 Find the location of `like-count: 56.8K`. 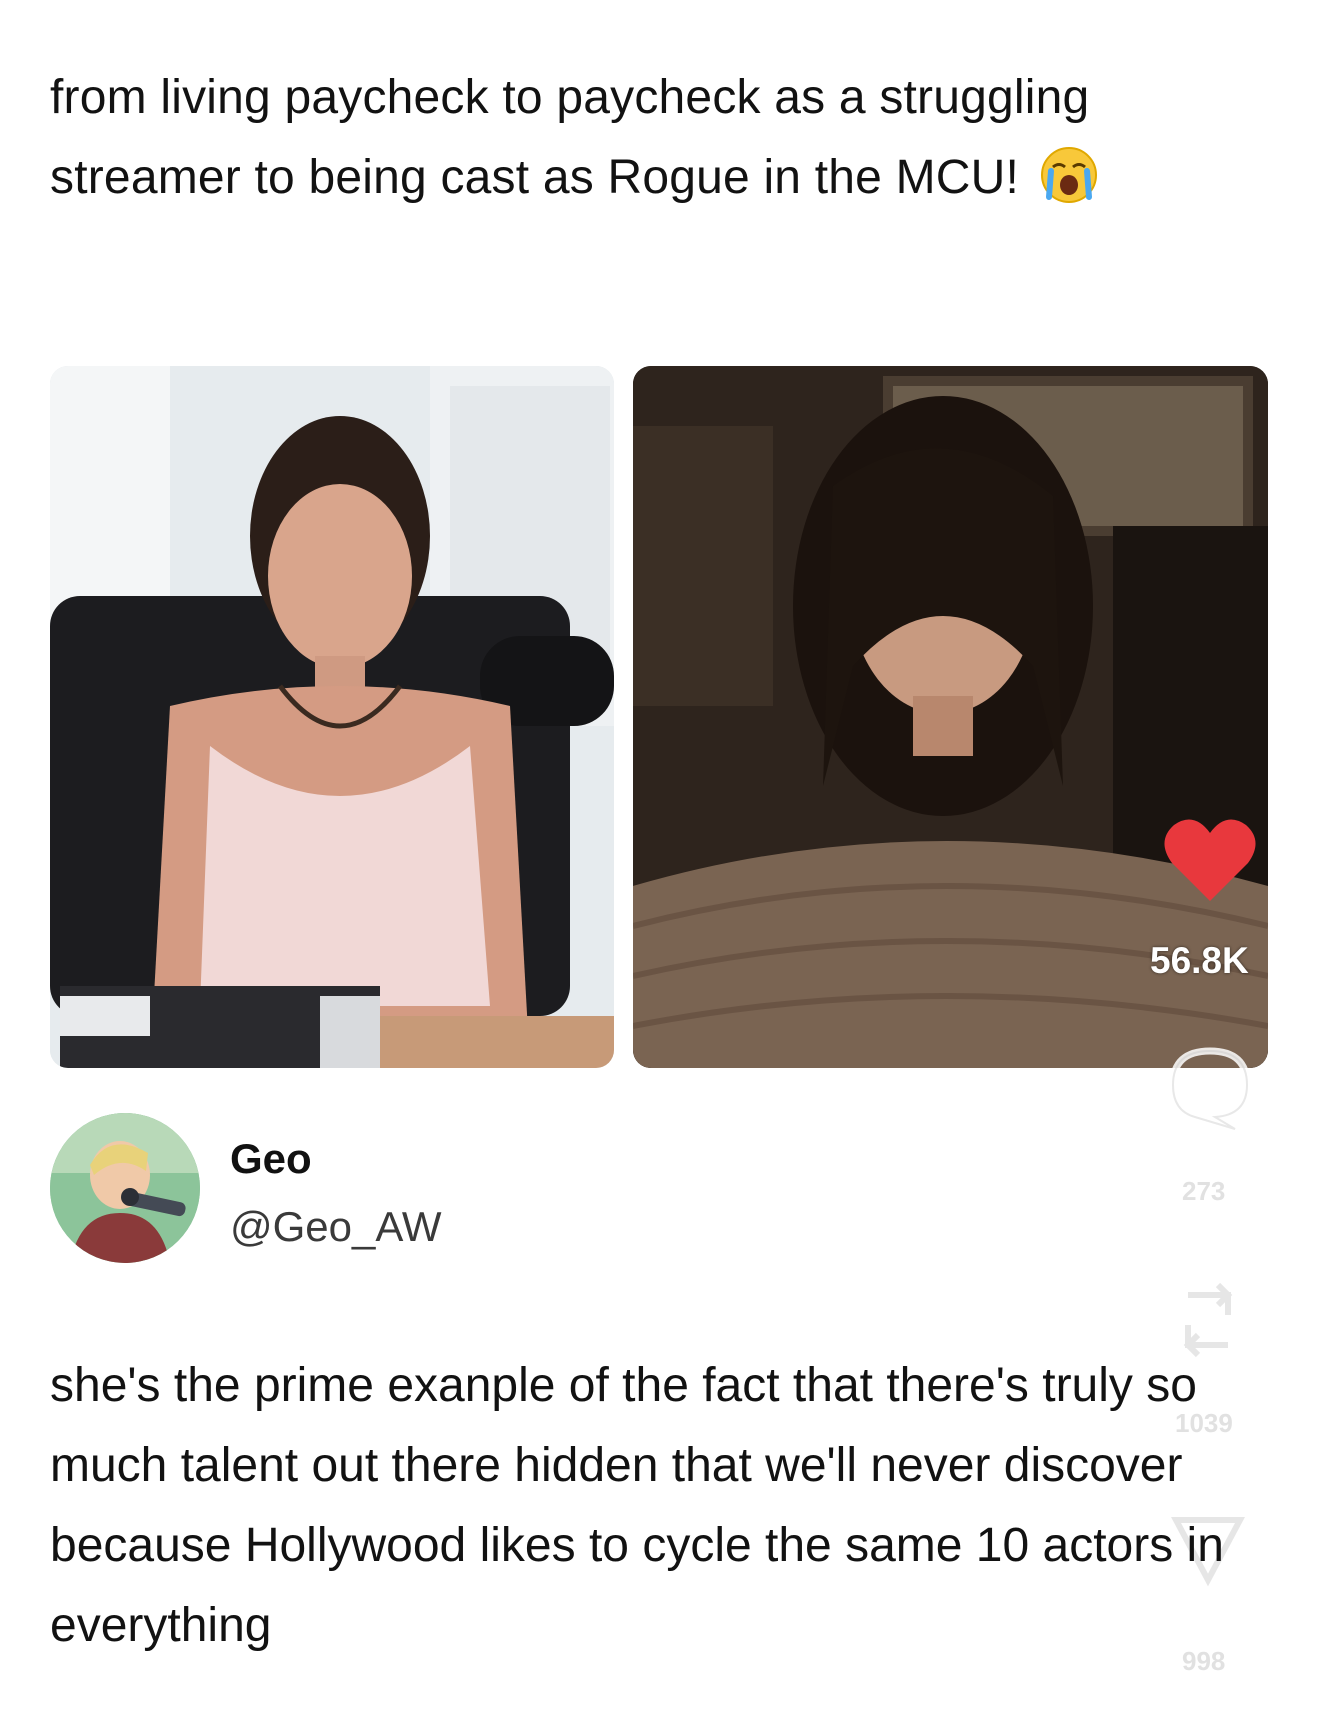

like-count: 56.8K is located at coordinates (1199, 960).